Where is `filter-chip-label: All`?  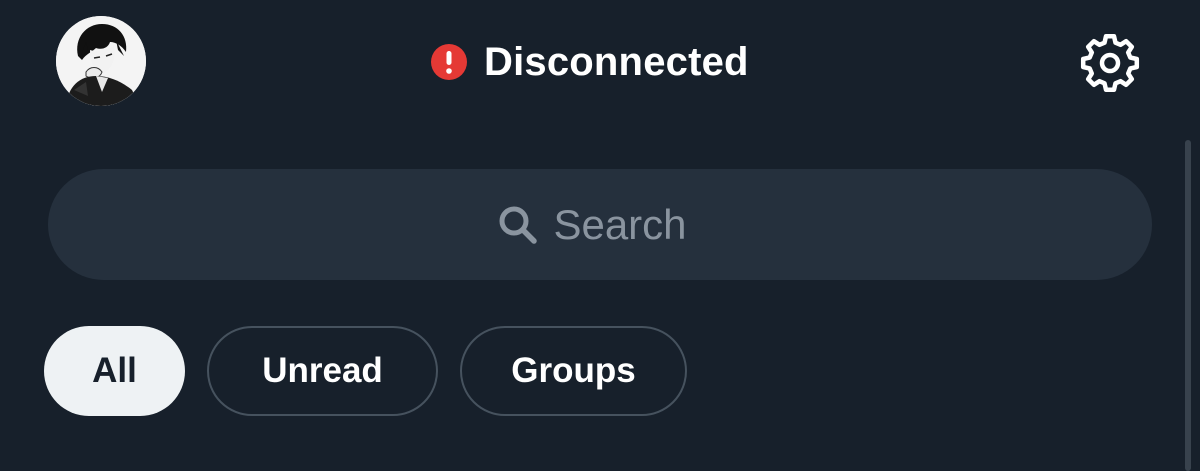 filter-chip-label: All is located at coordinates (114, 370).